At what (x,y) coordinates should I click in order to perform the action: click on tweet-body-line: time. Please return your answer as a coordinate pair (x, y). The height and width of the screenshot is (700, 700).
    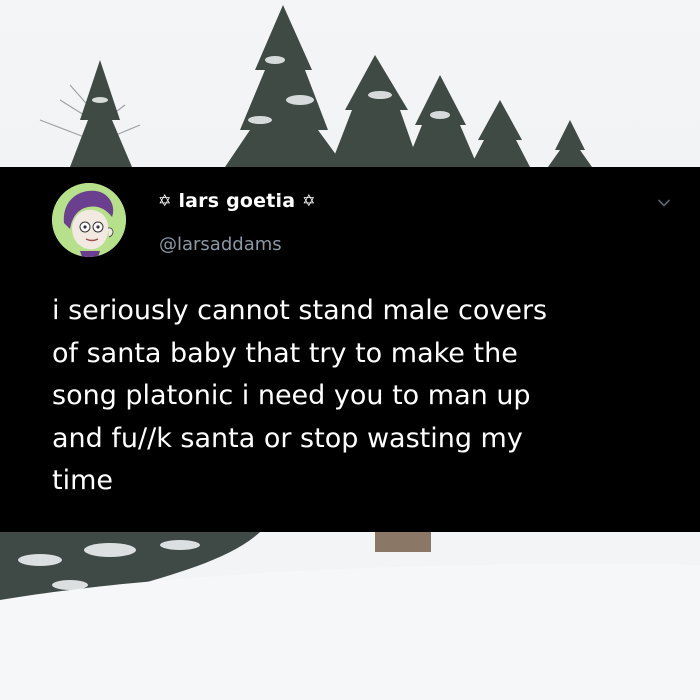
    Looking at the image, I should click on (83, 480).